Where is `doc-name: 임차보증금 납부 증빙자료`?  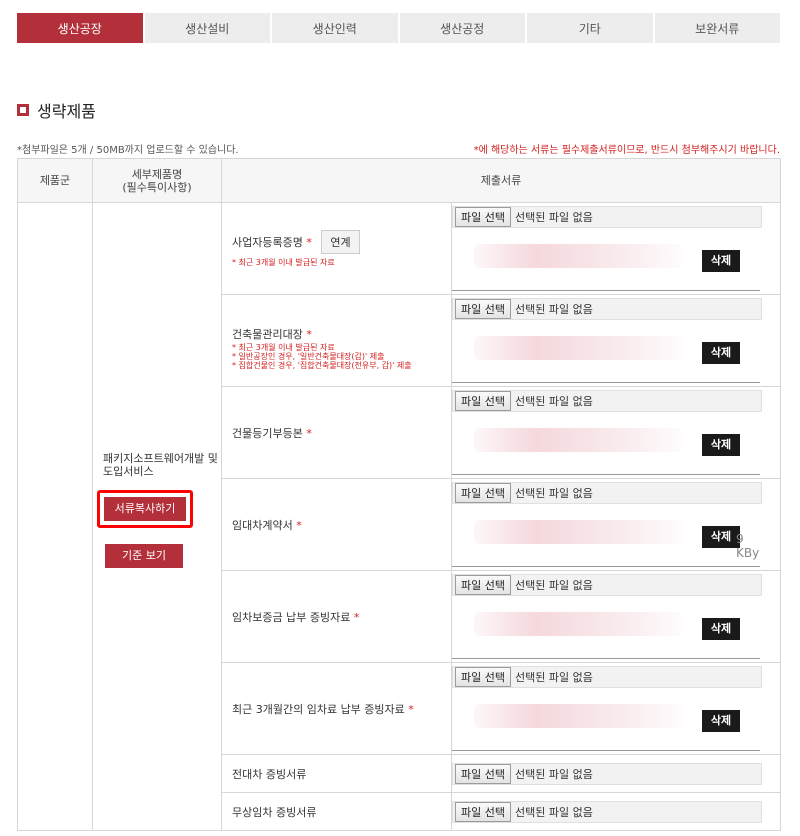 doc-name: 임차보증금 납부 증빙자료 is located at coordinates (291, 617).